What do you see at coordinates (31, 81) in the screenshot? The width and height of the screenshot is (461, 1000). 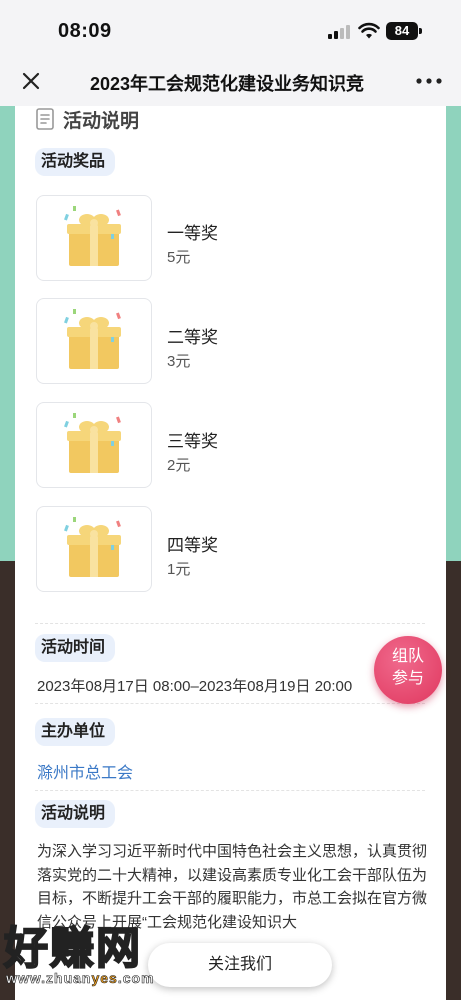 I see `close-icon` at bounding box center [31, 81].